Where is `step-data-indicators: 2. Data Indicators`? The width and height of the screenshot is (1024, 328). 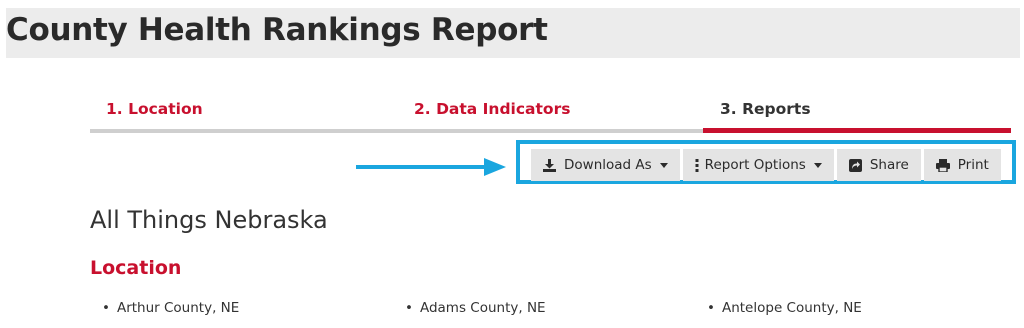 step-data-indicators: 2. Data Indicators is located at coordinates (492, 109).